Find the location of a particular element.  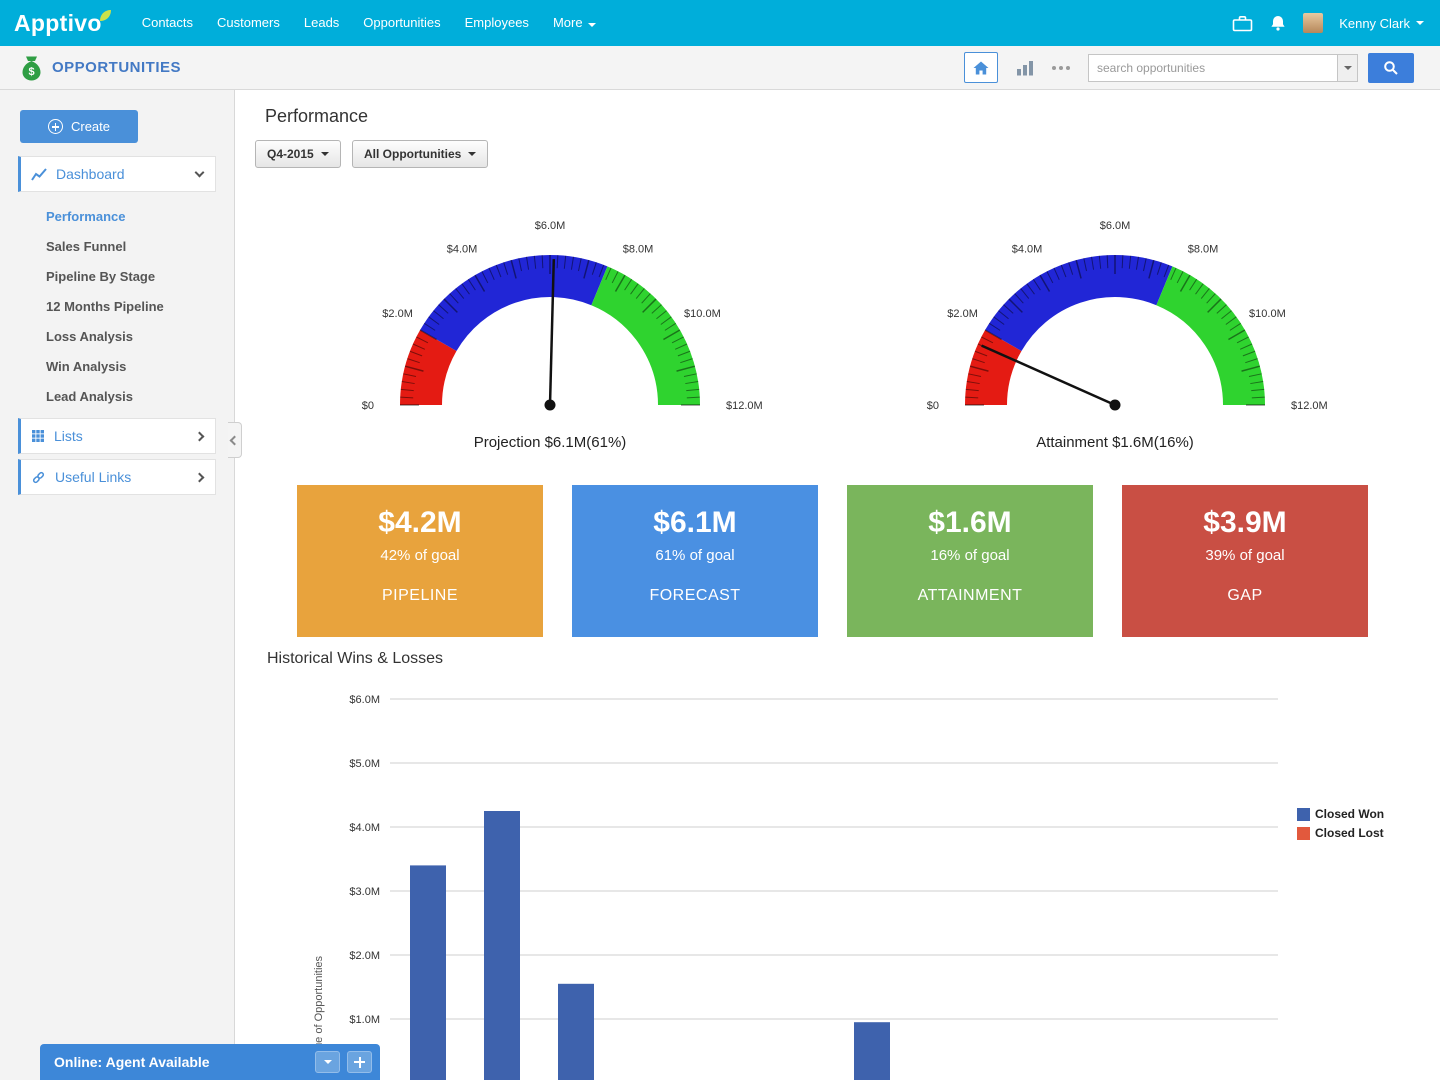

search-icon is located at coordinates (1391, 67).